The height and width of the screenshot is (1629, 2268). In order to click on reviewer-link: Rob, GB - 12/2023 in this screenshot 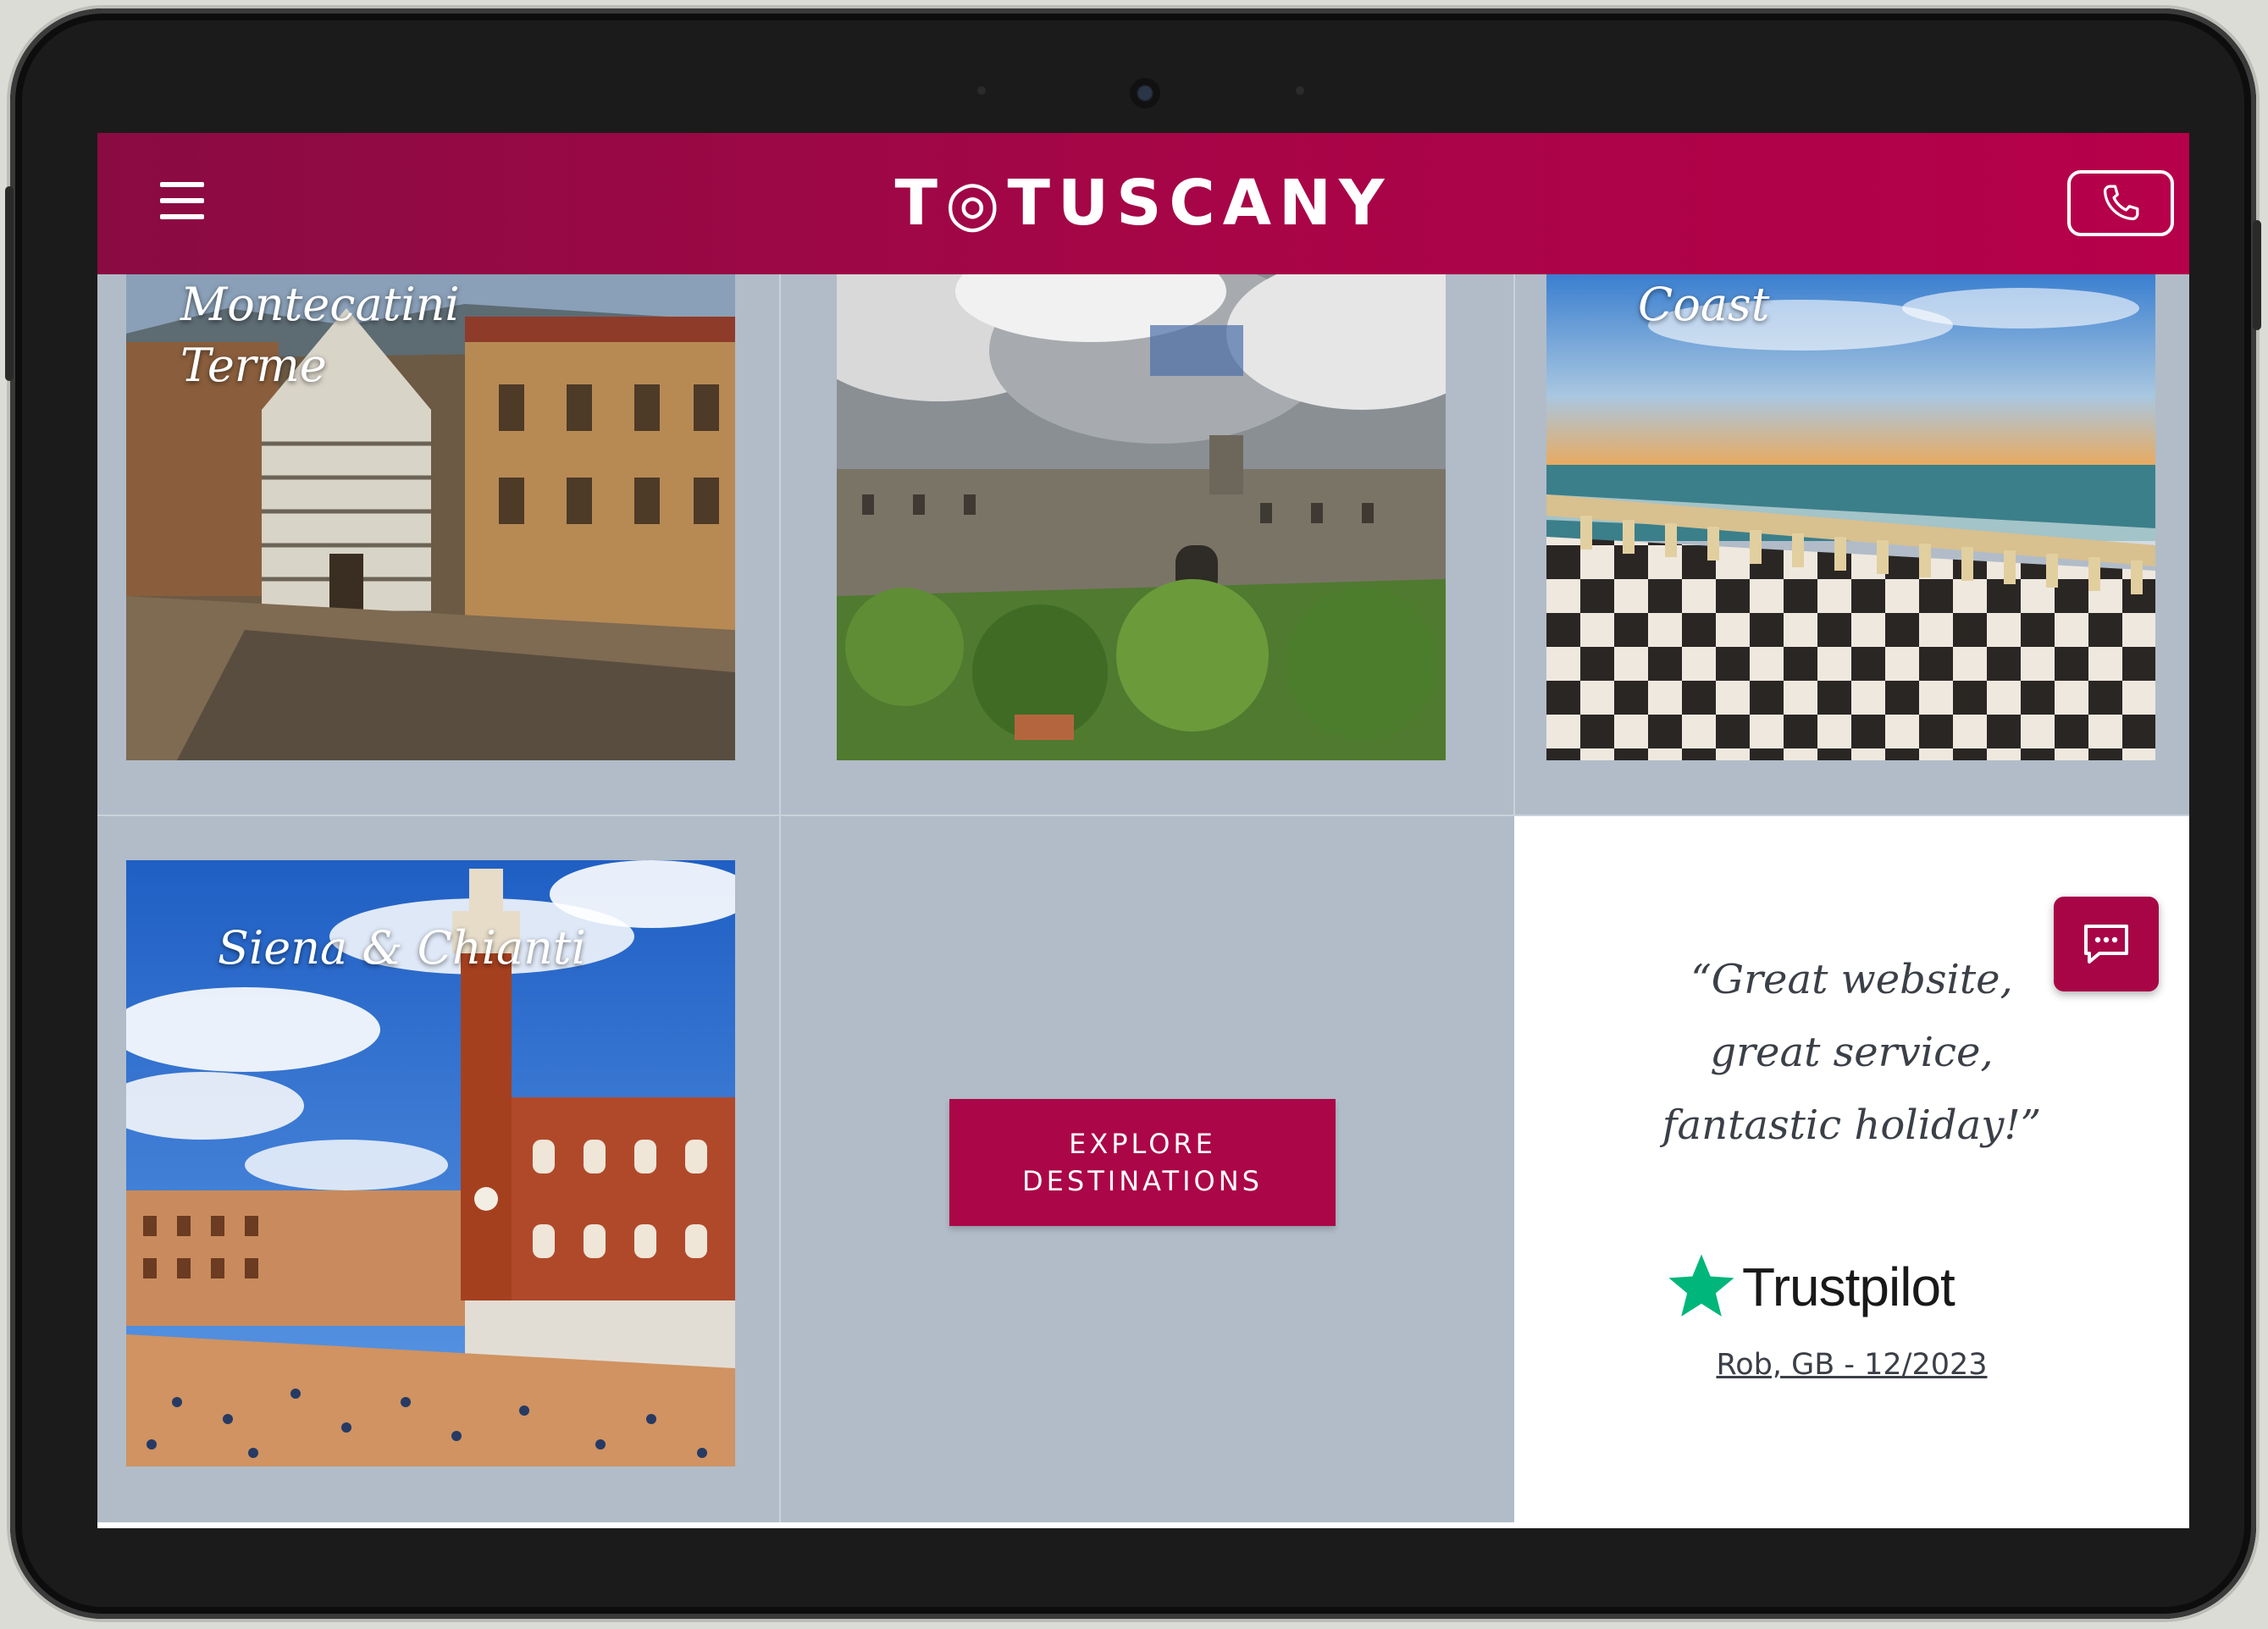, I will do `click(1851, 1365)`.